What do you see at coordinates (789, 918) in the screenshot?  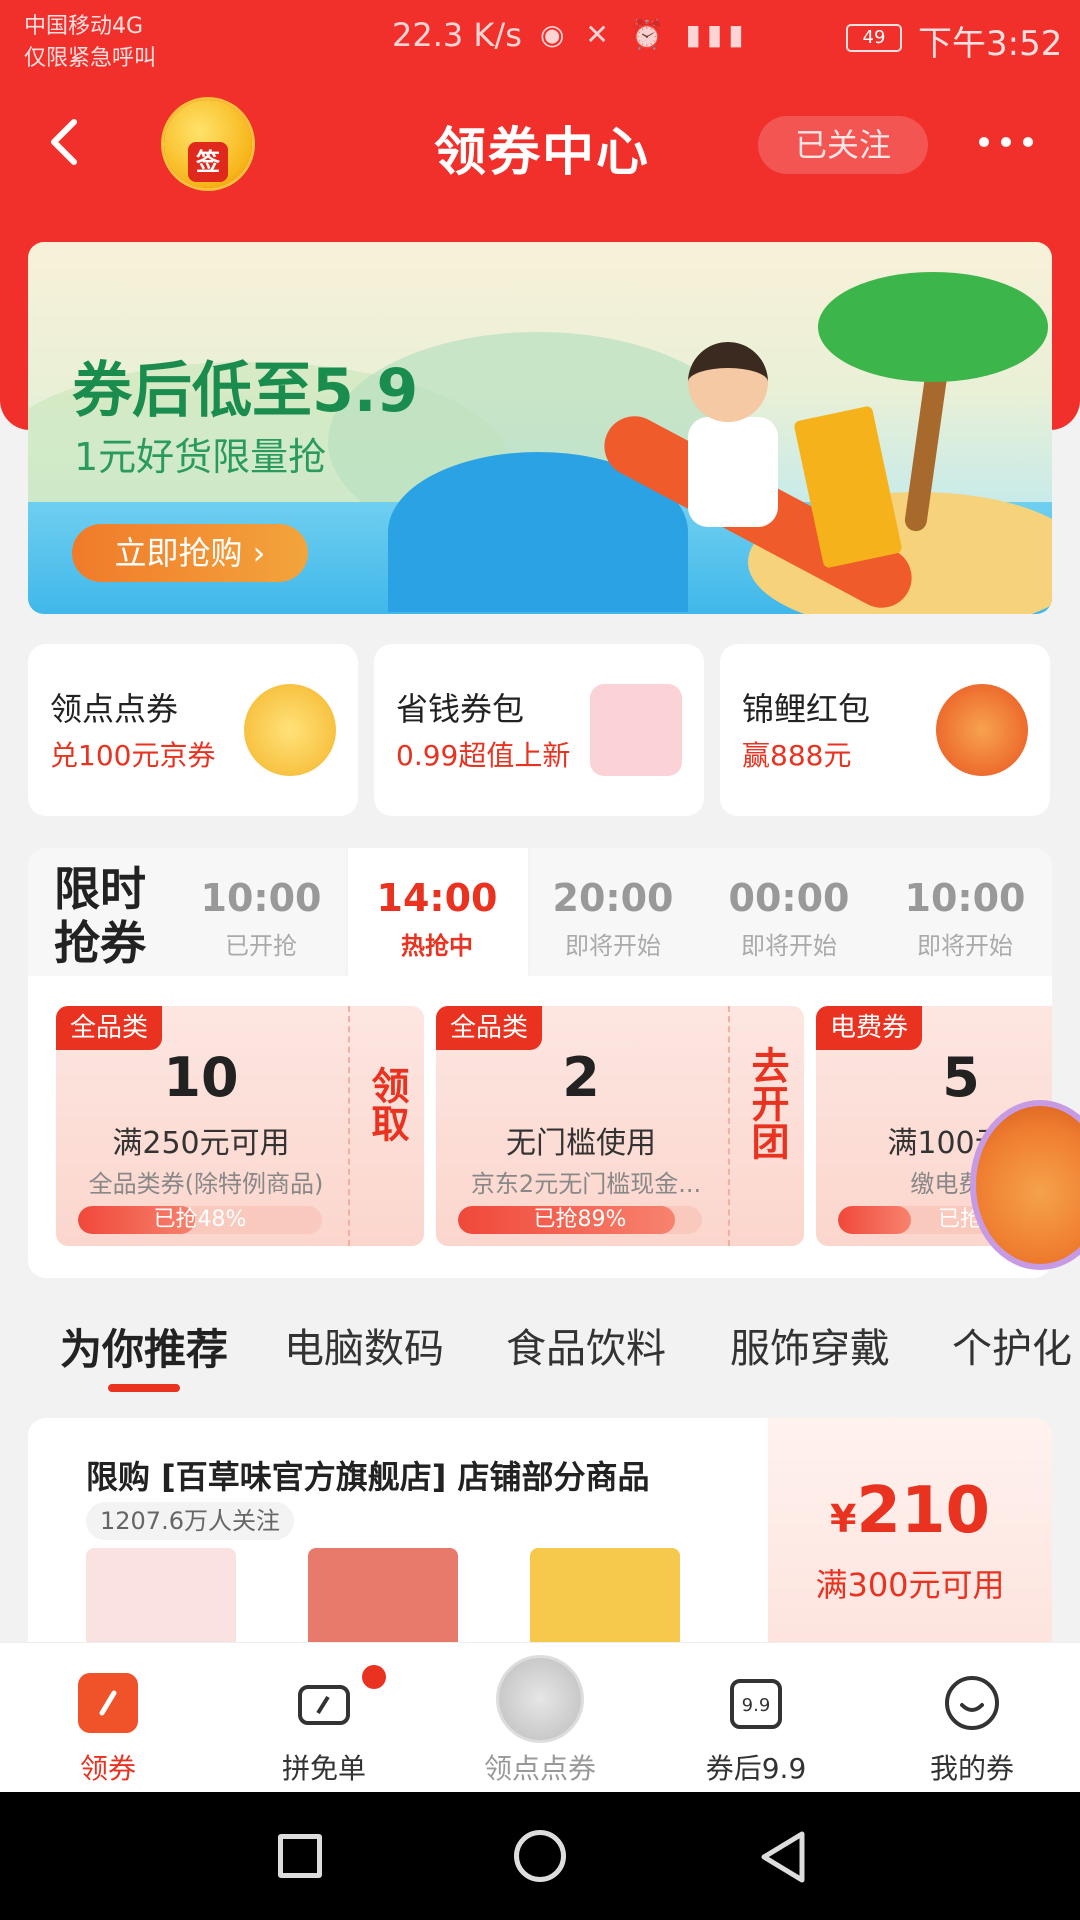 I see `time-slot: 00:00 即将开始` at bounding box center [789, 918].